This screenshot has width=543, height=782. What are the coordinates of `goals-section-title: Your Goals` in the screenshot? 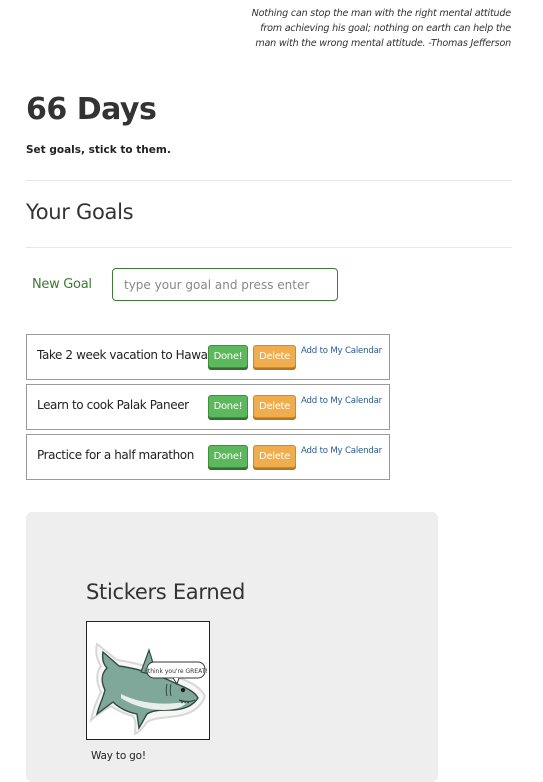 It's located at (80, 212).